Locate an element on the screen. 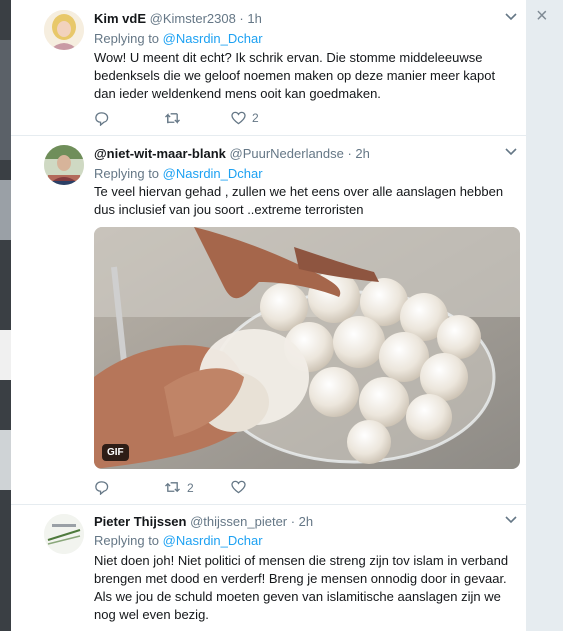 Image resolution: width=563 pixels, height=631 pixels. gif-badge: GIF is located at coordinates (115, 452).